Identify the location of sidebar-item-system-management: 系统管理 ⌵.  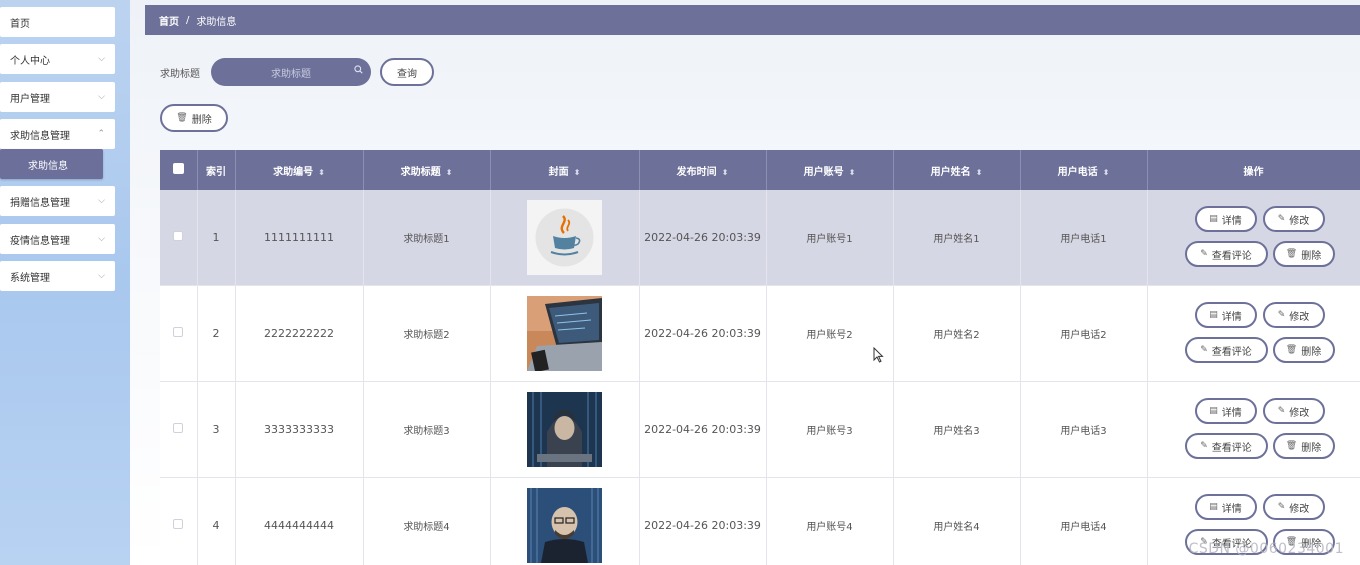
(57, 276).